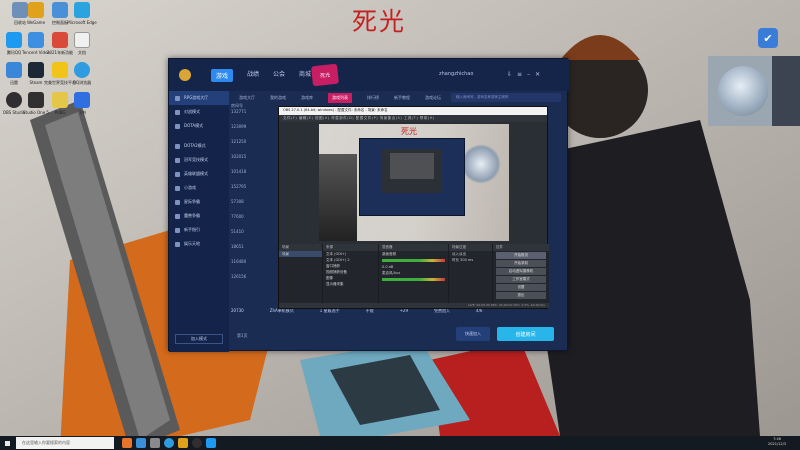 This screenshot has height=450, width=800. I want to click on browser-icon, so click(169, 443).